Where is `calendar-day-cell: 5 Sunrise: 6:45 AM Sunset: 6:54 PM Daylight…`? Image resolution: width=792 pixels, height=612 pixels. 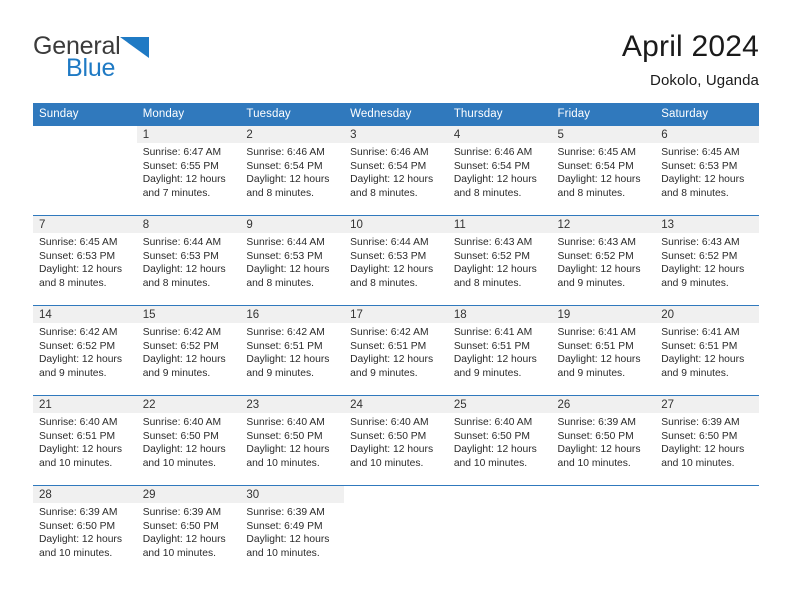 calendar-day-cell: 5 Sunrise: 6:45 AM Sunset: 6:54 PM Daylight… is located at coordinates (603, 170).